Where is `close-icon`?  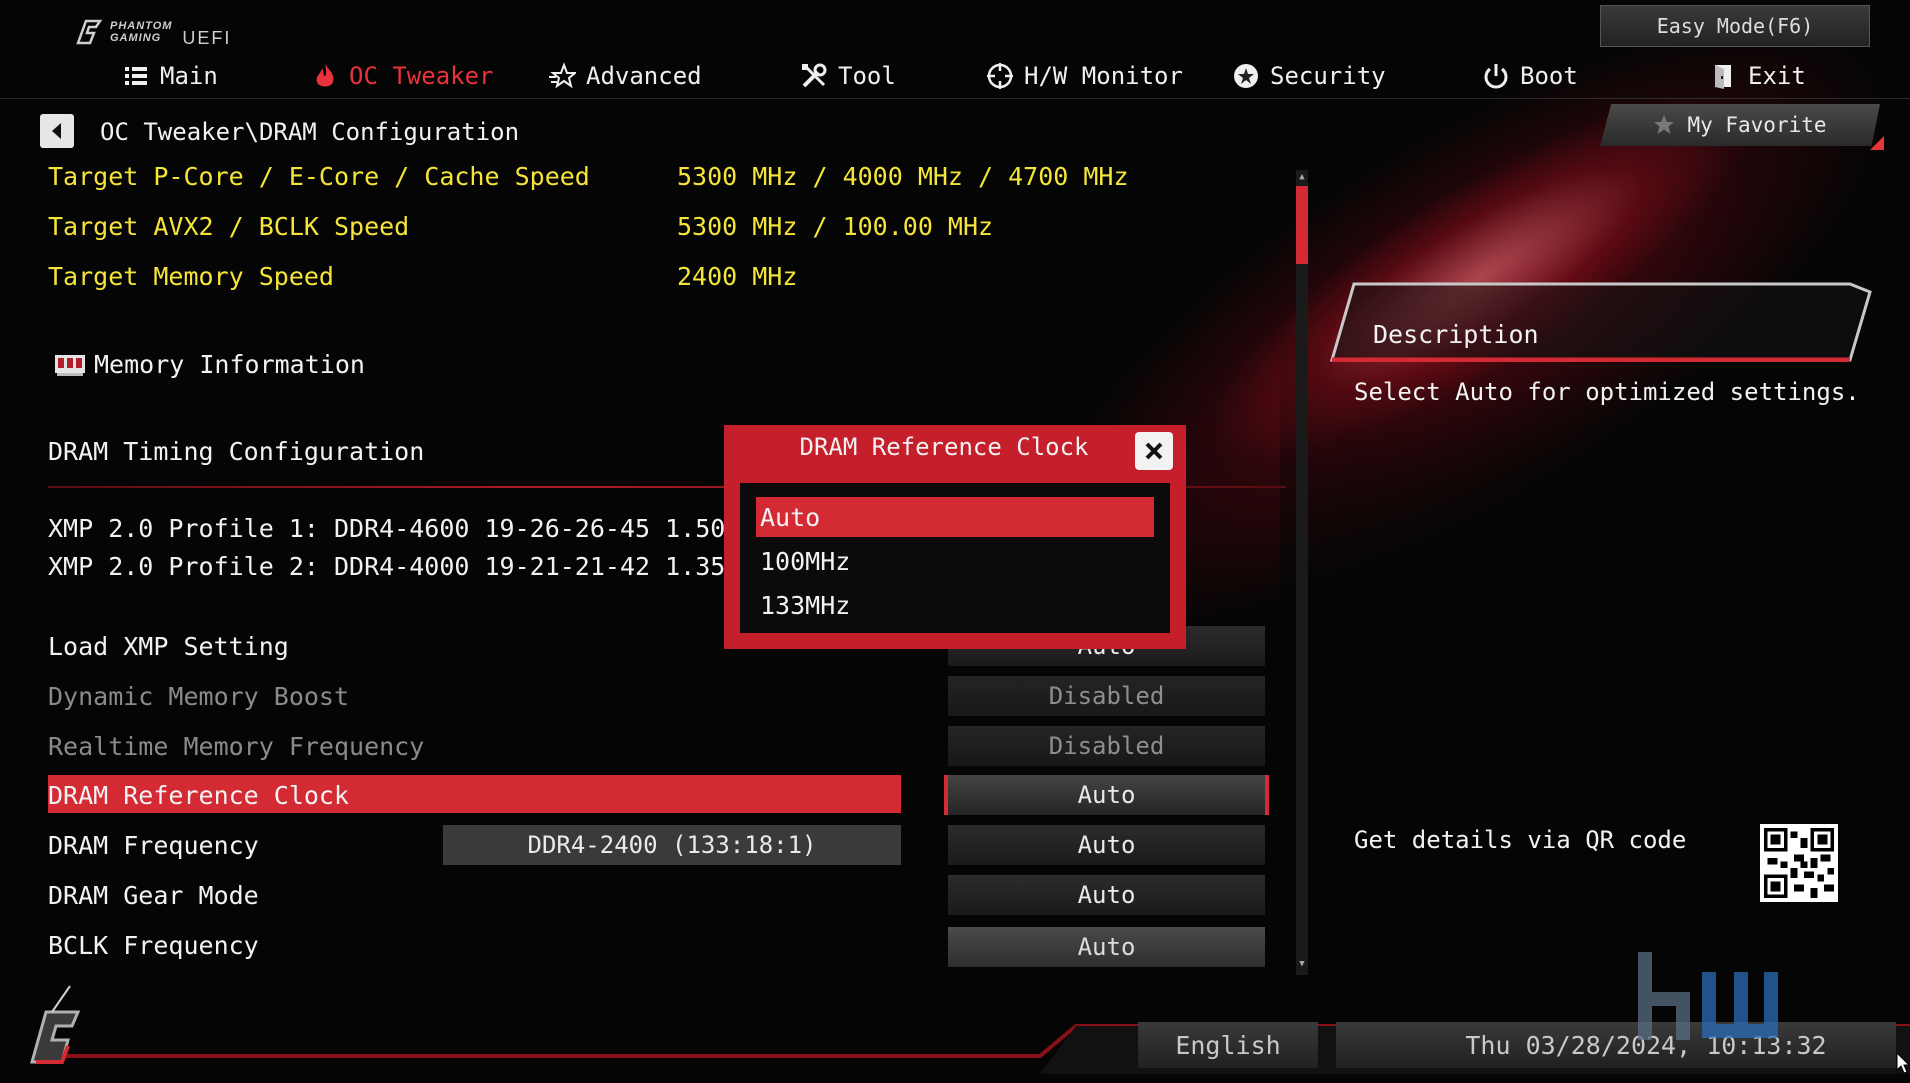 close-icon is located at coordinates (1154, 451).